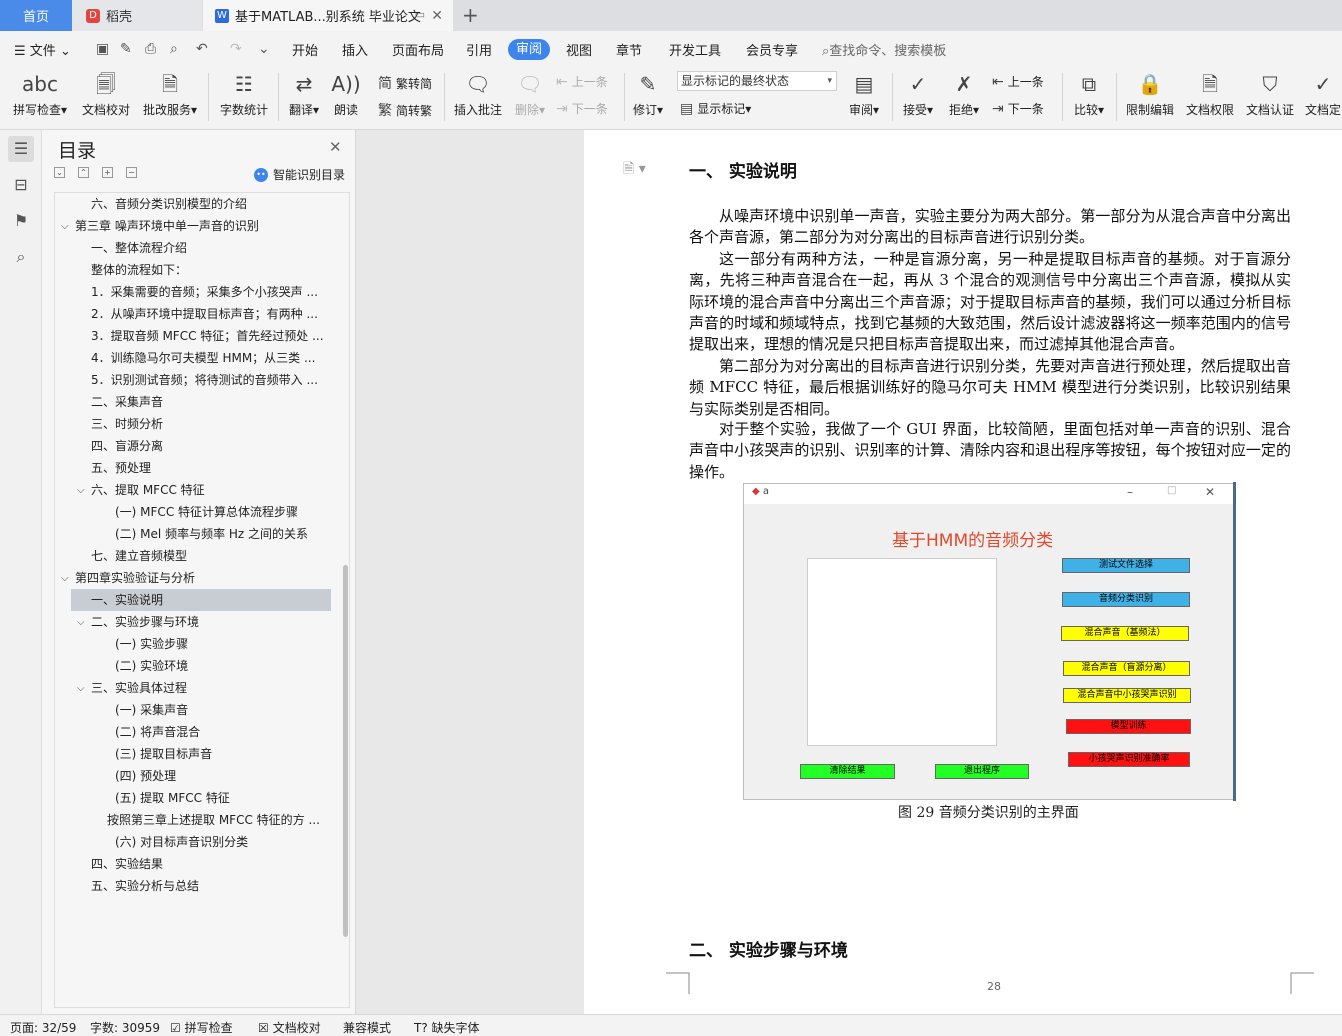  Describe the element at coordinates (193, 512) in the screenshot. I see `toc-item: (一) MFCC 特征计算总体流程步骤` at that location.